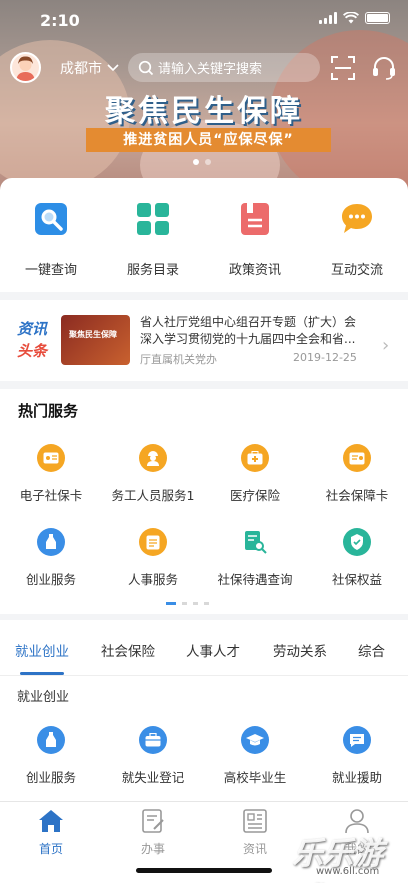 The height and width of the screenshot is (883, 408). I want to click on quick-action-policy: 政策资讯, so click(255, 240).